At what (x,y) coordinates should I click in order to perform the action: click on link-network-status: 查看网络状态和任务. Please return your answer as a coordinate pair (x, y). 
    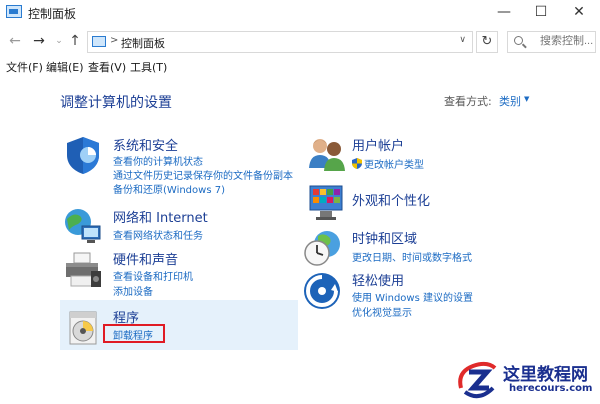
    Looking at the image, I should click on (158, 234).